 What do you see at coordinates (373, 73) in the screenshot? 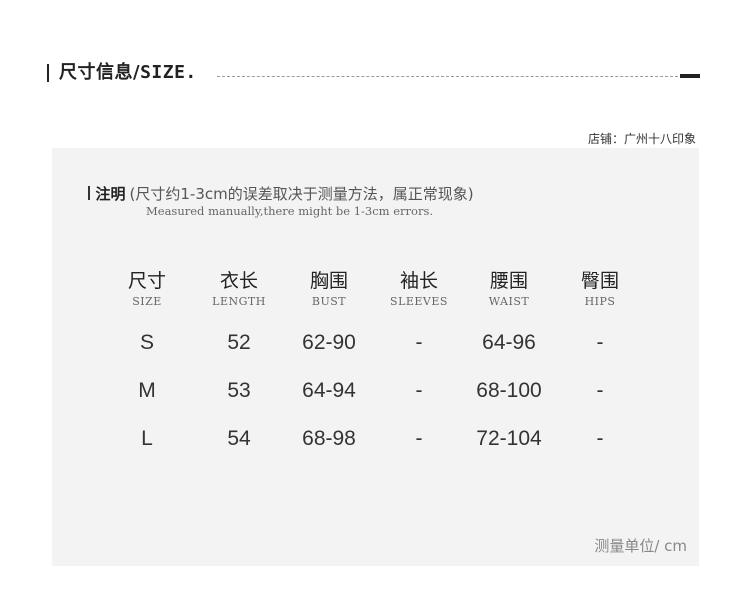
I see `section-header: 尺寸信息/SIZE.` at bounding box center [373, 73].